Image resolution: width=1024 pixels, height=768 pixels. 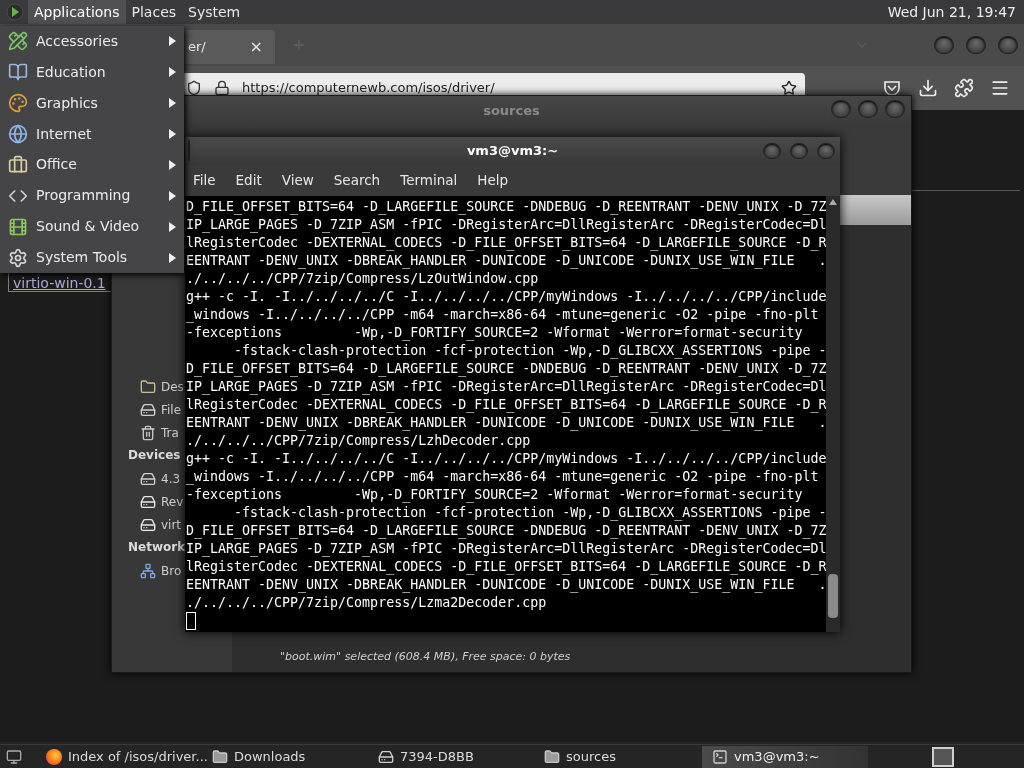 I want to click on sidebar-heading: Devices, so click(x=154, y=455).